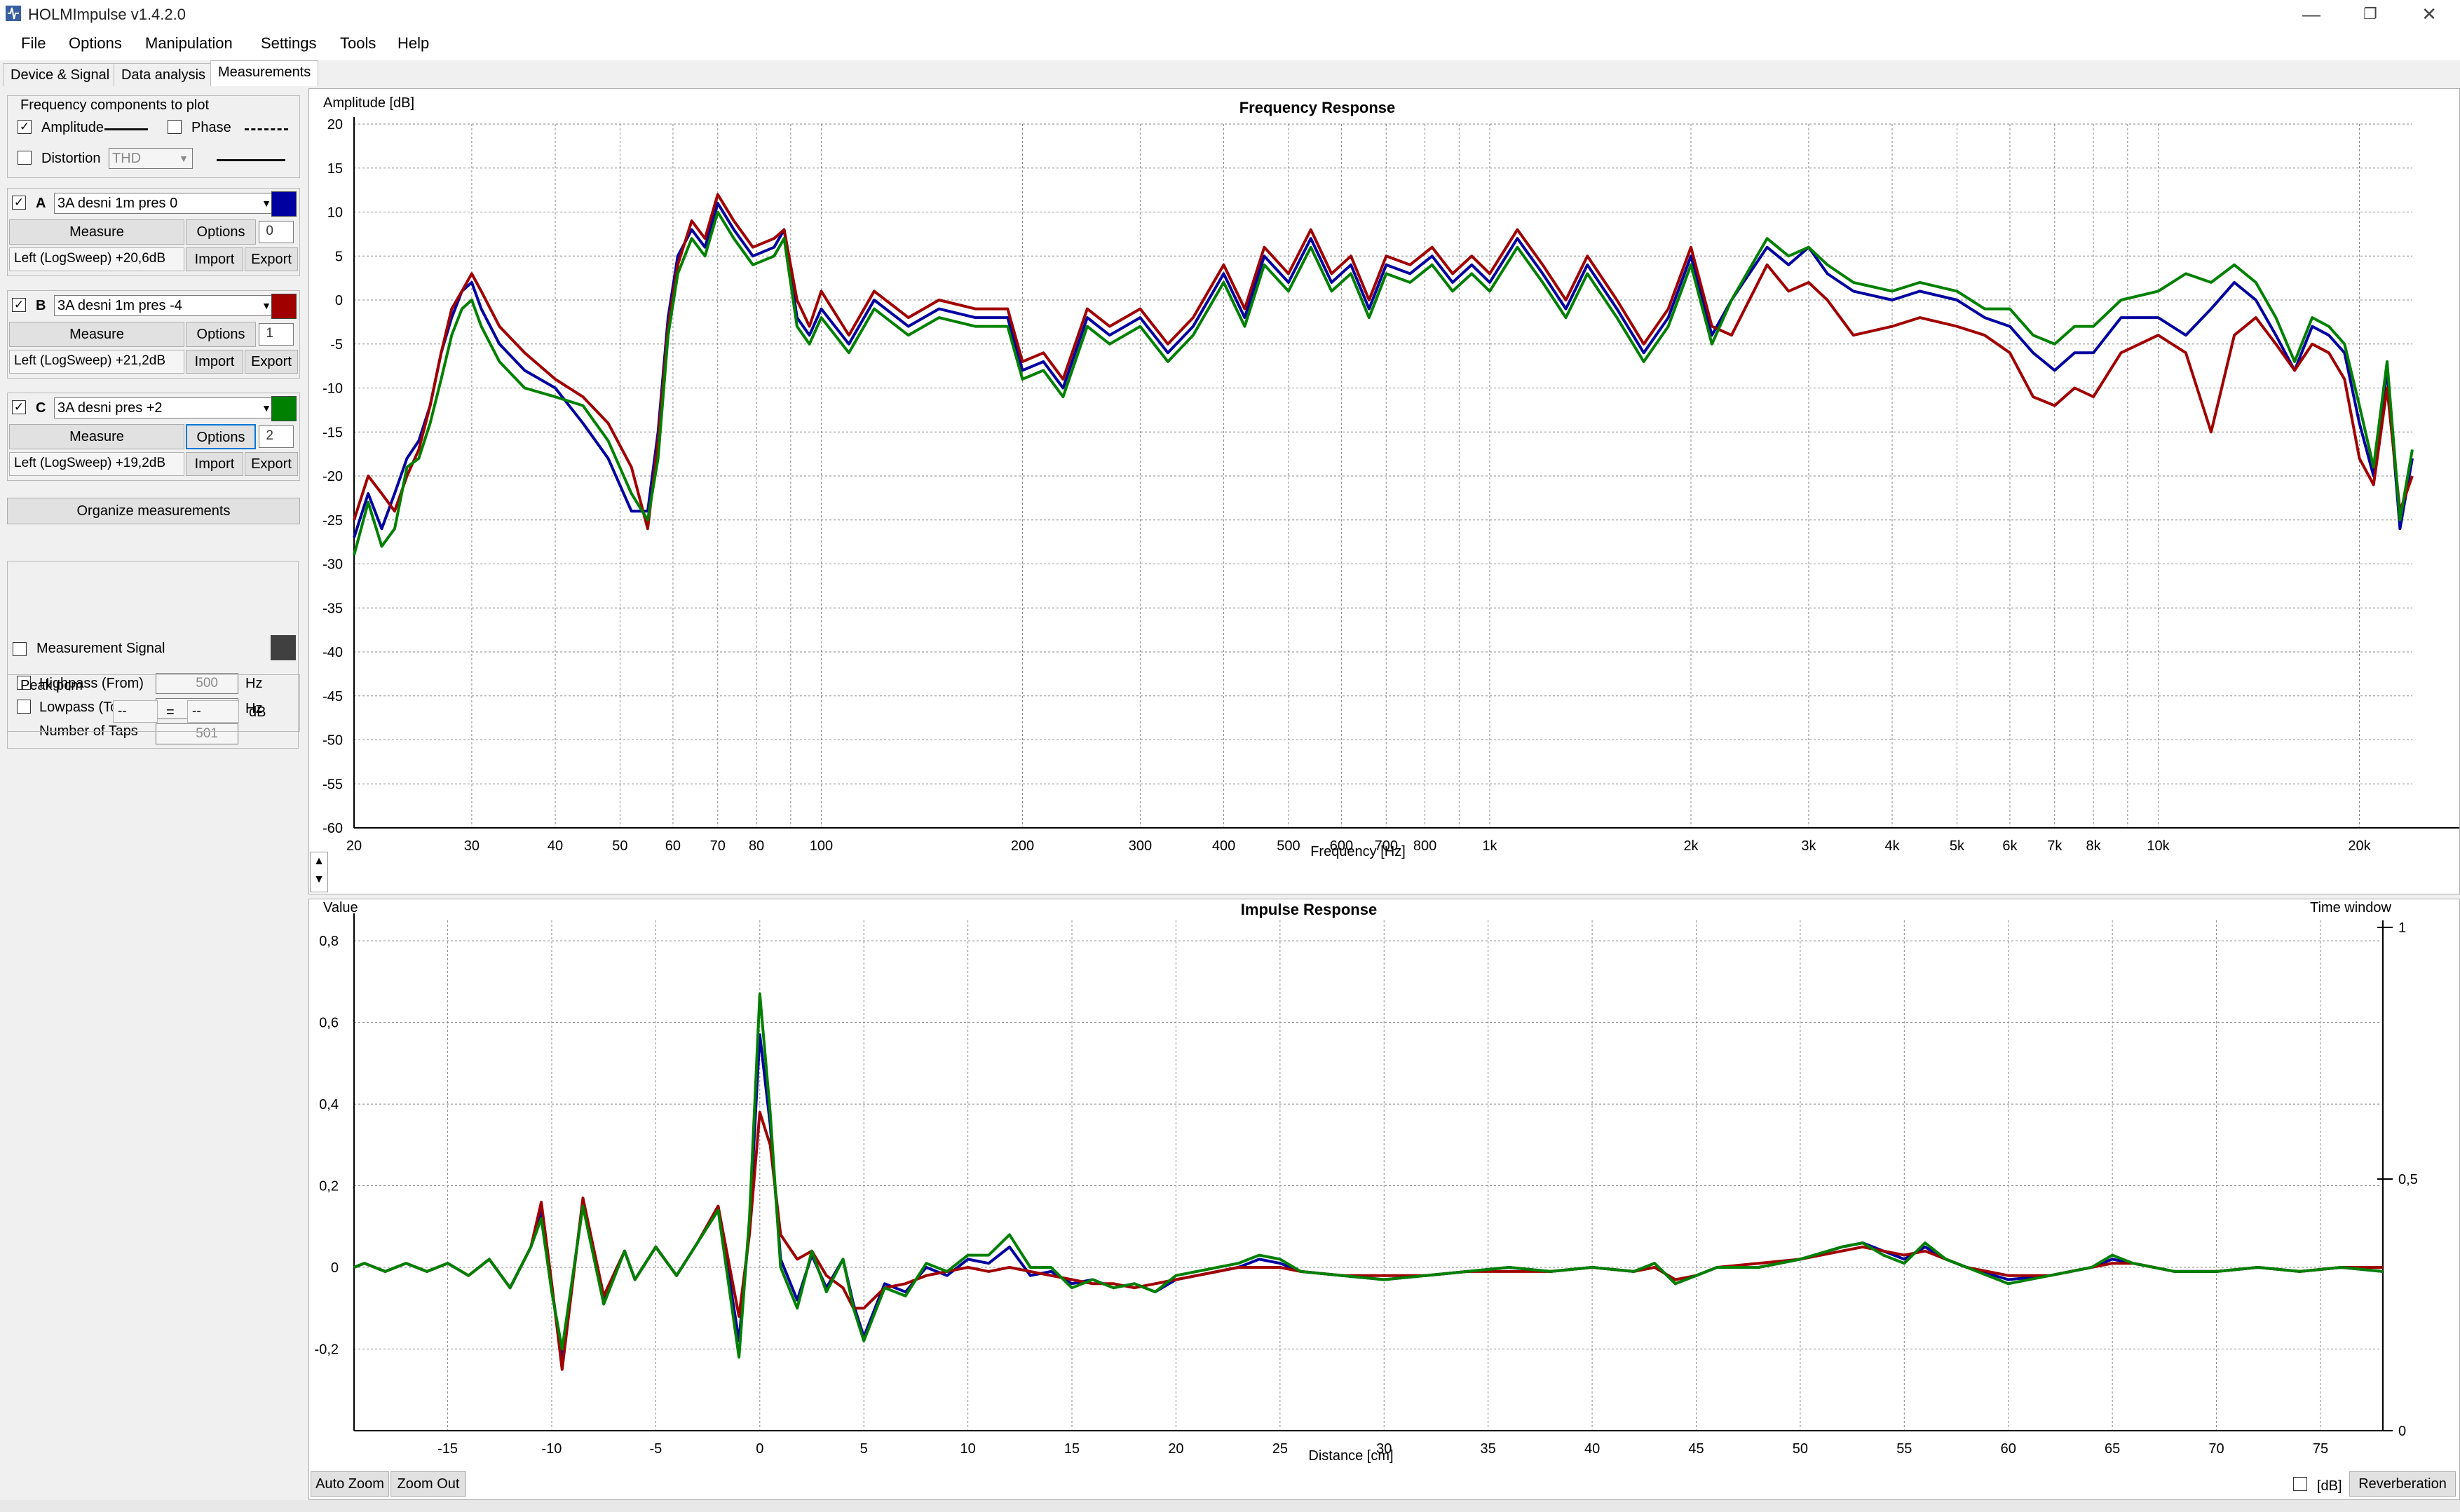  What do you see at coordinates (2402, 1431) in the screenshot?
I see `y2-tick-label: 0` at bounding box center [2402, 1431].